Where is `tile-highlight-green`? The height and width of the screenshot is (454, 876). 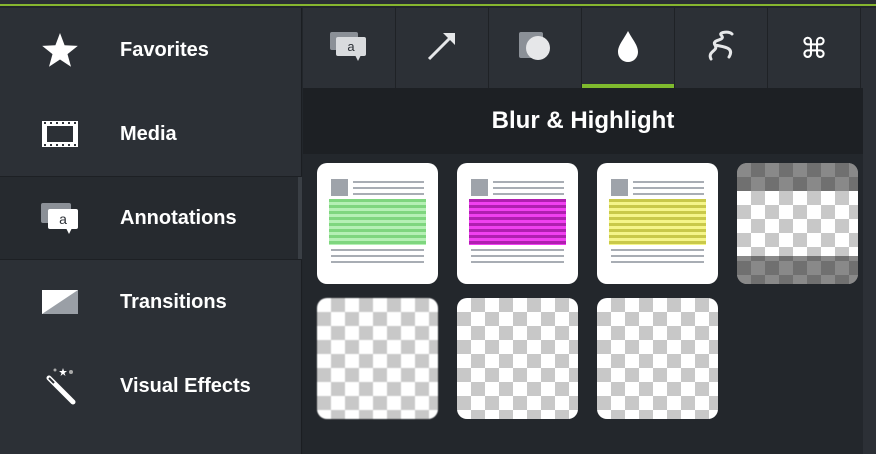 tile-highlight-green is located at coordinates (377, 223).